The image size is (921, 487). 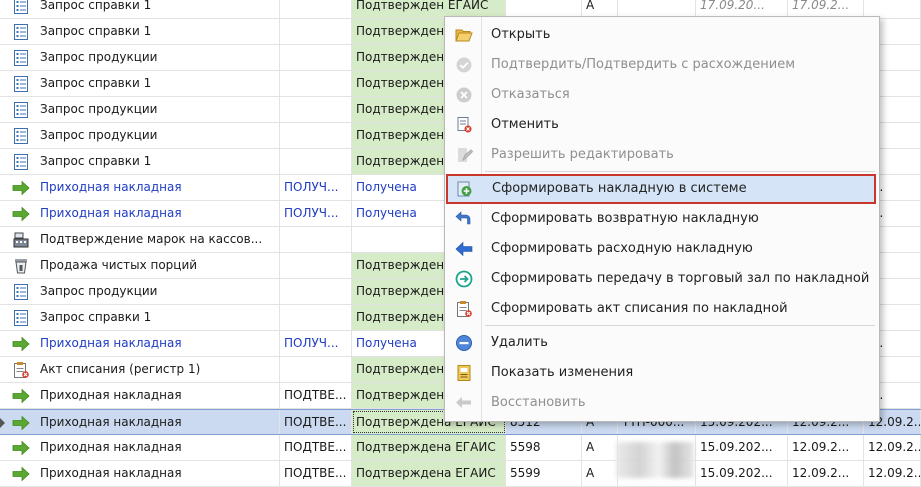 What do you see at coordinates (119, 265) in the screenshot?
I see `document-type-label: Продажа чистых порций` at bounding box center [119, 265].